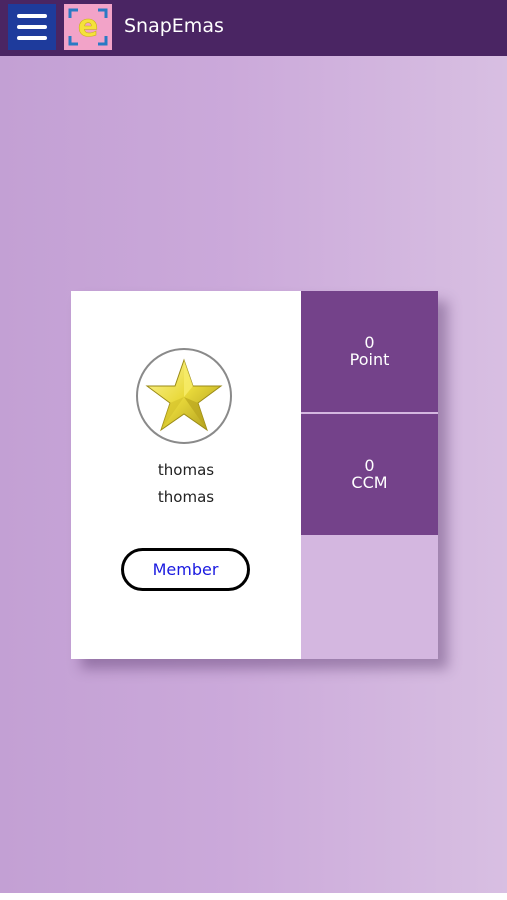 Image resolution: width=507 pixels, height=900 pixels. What do you see at coordinates (369, 465) in the screenshot?
I see `ccm-value: 0` at bounding box center [369, 465].